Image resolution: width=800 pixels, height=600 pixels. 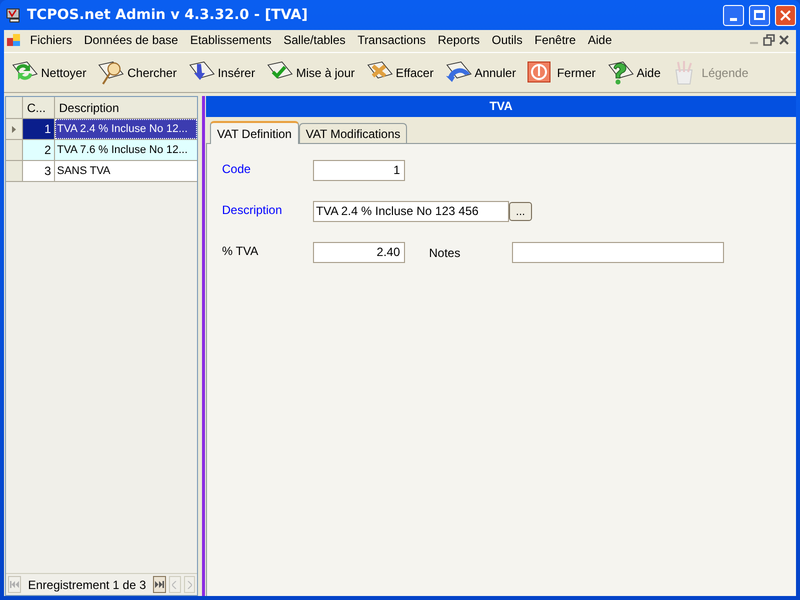 I want to click on menu-item: Salle/tables, so click(x=314, y=40).